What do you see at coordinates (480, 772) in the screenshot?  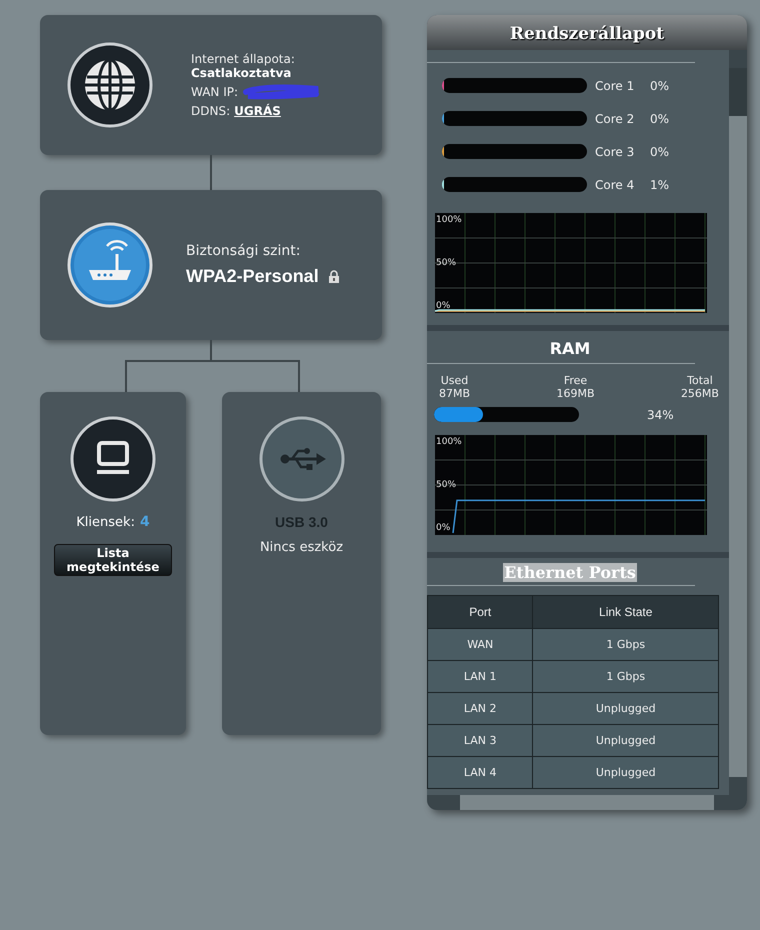 I see `table-cell: LAN 4` at bounding box center [480, 772].